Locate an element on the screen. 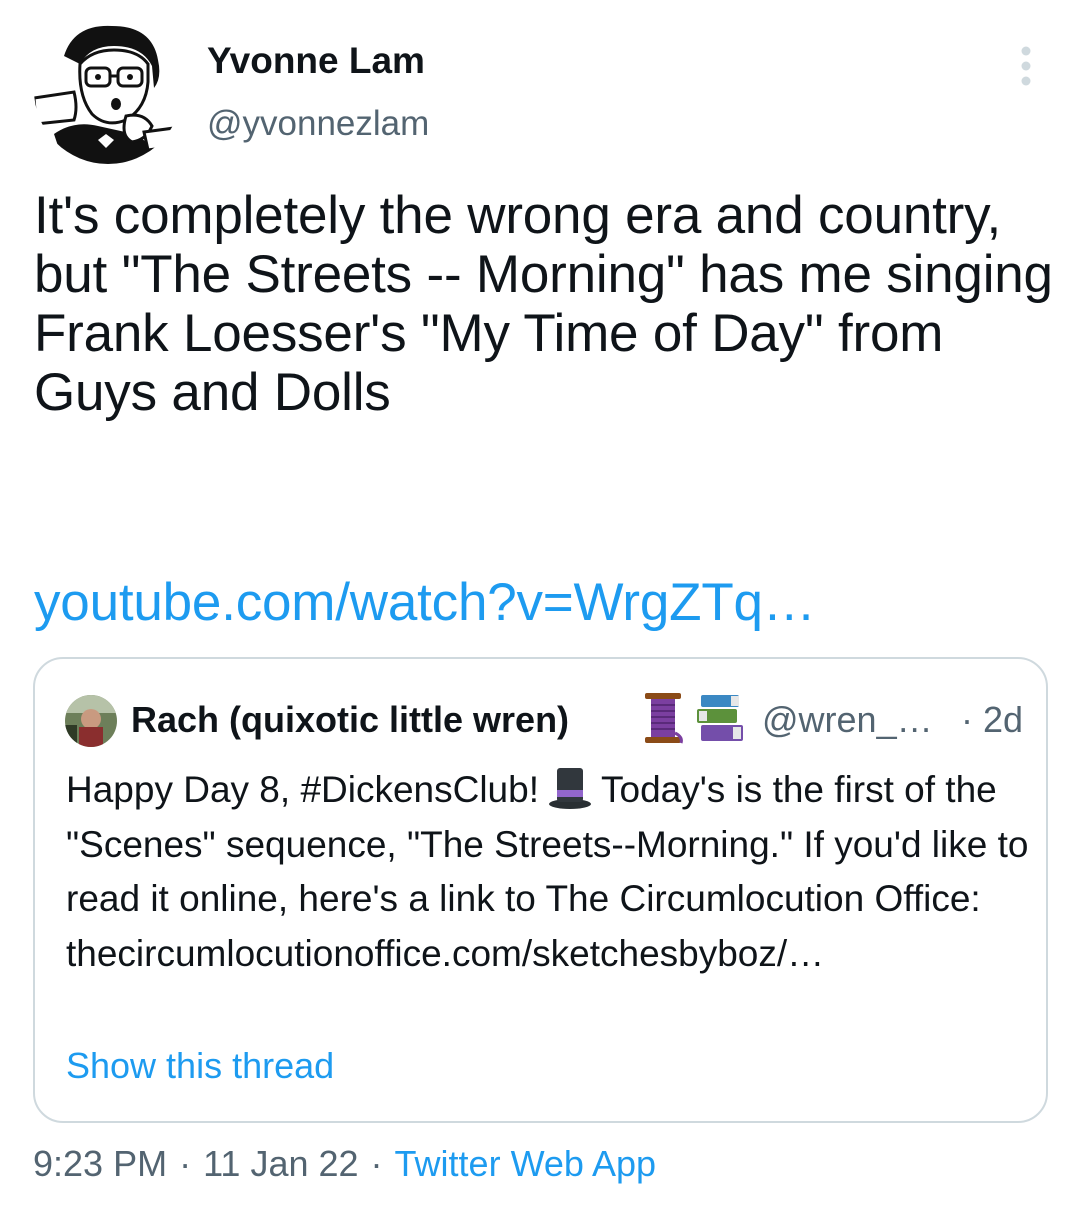 This screenshot has height=1205, width=1080. more-vertical-icon is located at coordinates (1026, 66).